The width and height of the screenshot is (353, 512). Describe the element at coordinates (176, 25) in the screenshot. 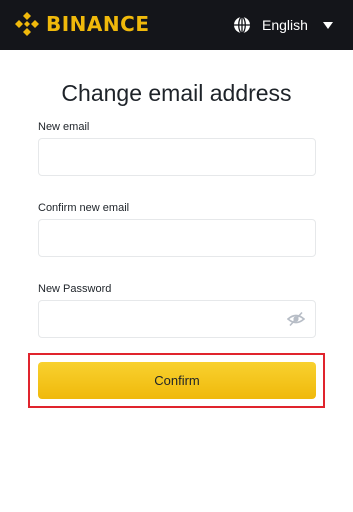

I see `top-bar: BINANCE English` at that location.